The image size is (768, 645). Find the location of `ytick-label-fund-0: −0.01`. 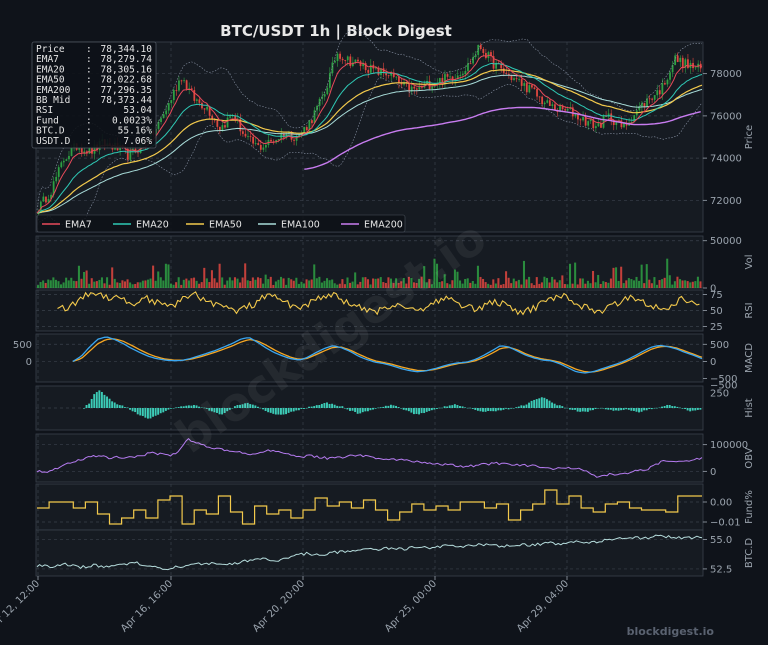

ytick-label-fund-0: −0.01 is located at coordinates (725, 523).